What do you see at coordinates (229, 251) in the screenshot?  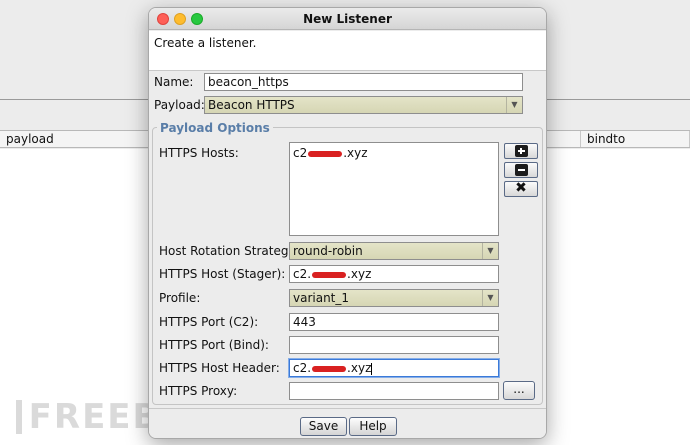 I see `rotation-strategy-label: Host Rotation Strategy:` at bounding box center [229, 251].